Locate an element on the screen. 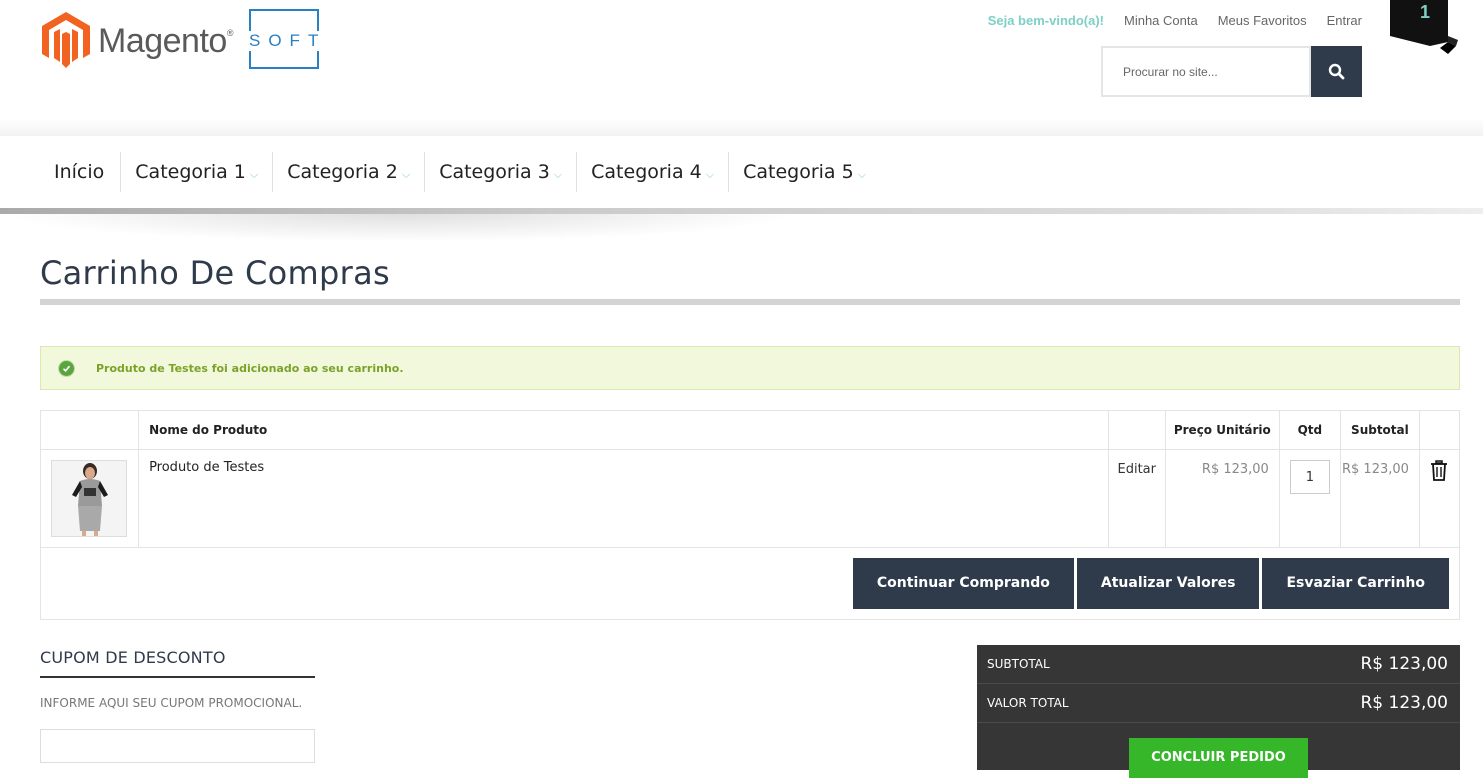 The height and width of the screenshot is (778, 1483). nav-item-label: Categoria 4 is located at coordinates (646, 172).